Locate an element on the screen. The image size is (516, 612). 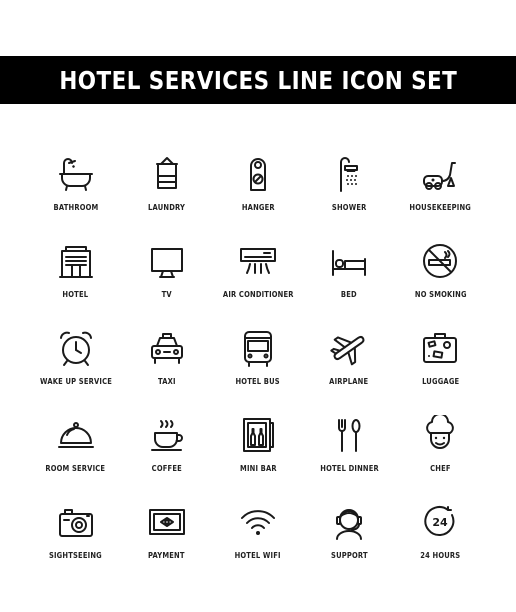
icon-label: HOUSEKEEPING is located at coordinates (440, 207).